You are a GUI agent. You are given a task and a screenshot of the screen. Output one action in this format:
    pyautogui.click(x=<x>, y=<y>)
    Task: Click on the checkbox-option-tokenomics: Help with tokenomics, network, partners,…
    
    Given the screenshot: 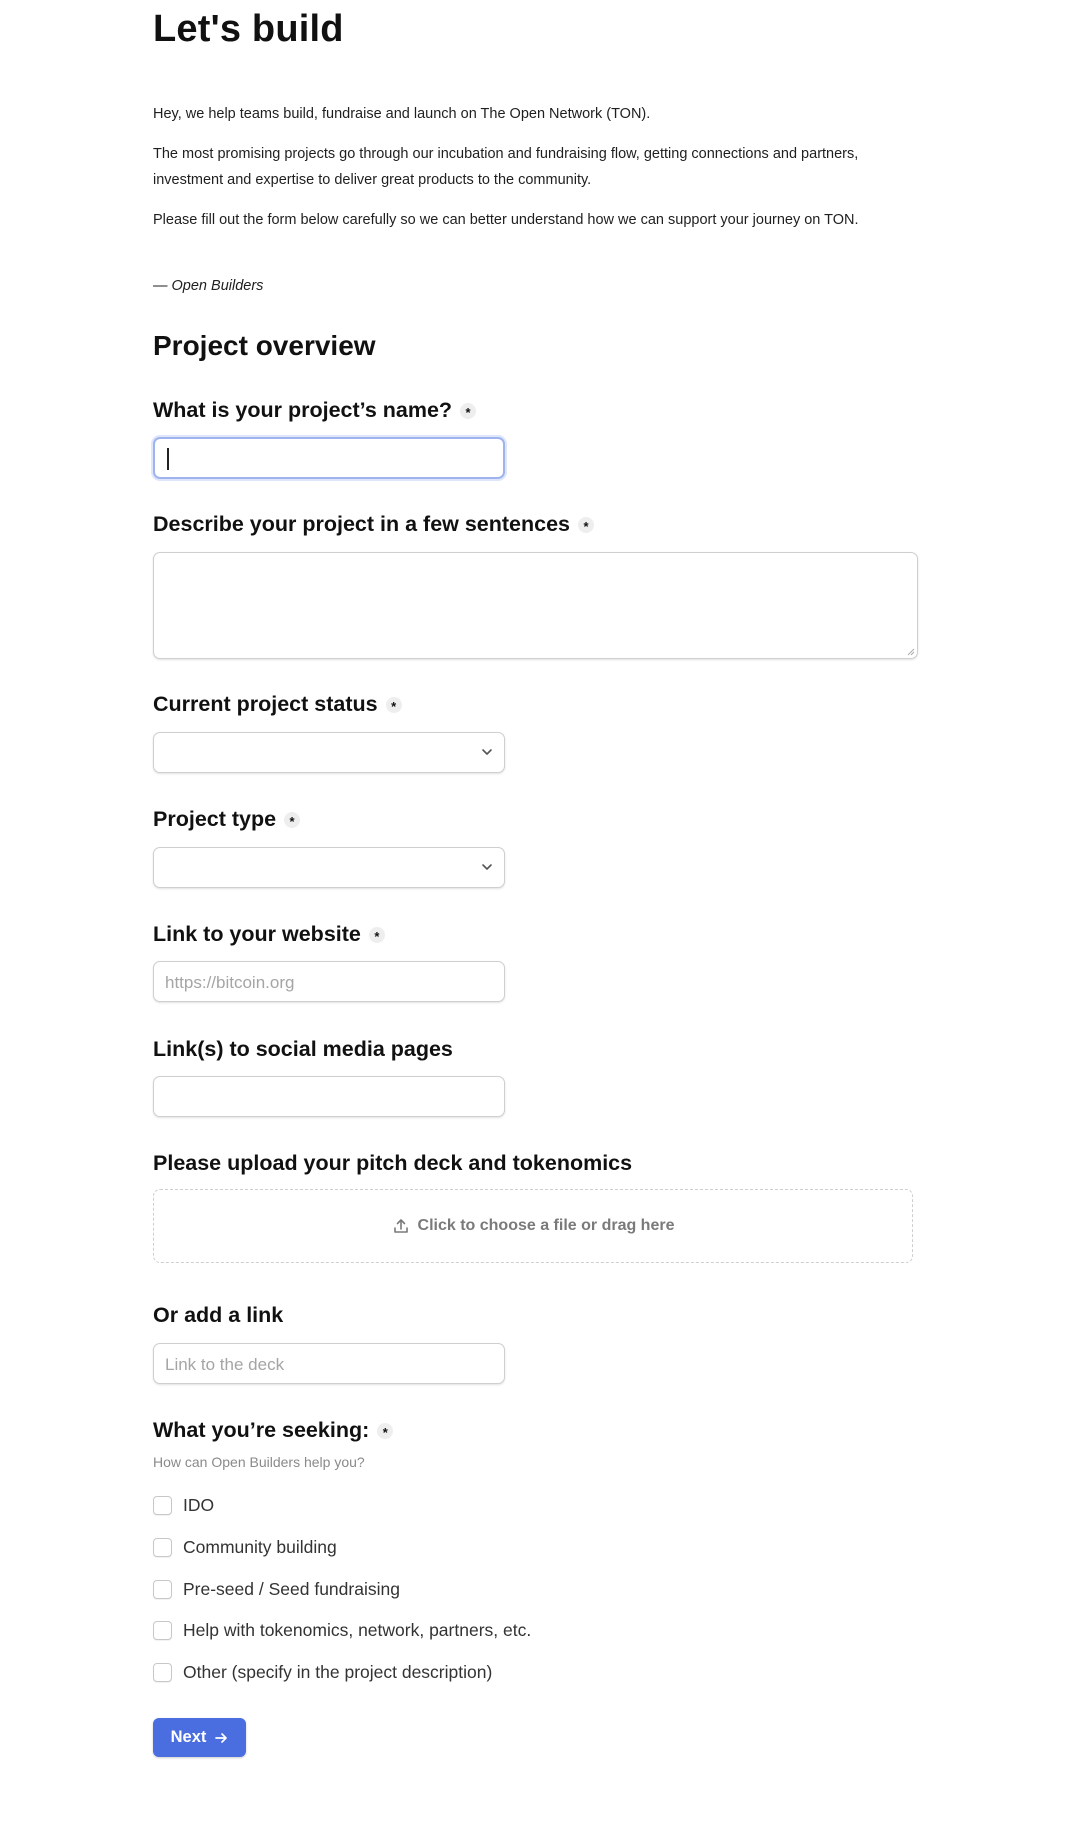 What is the action you would take?
    pyautogui.click(x=342, y=1630)
    